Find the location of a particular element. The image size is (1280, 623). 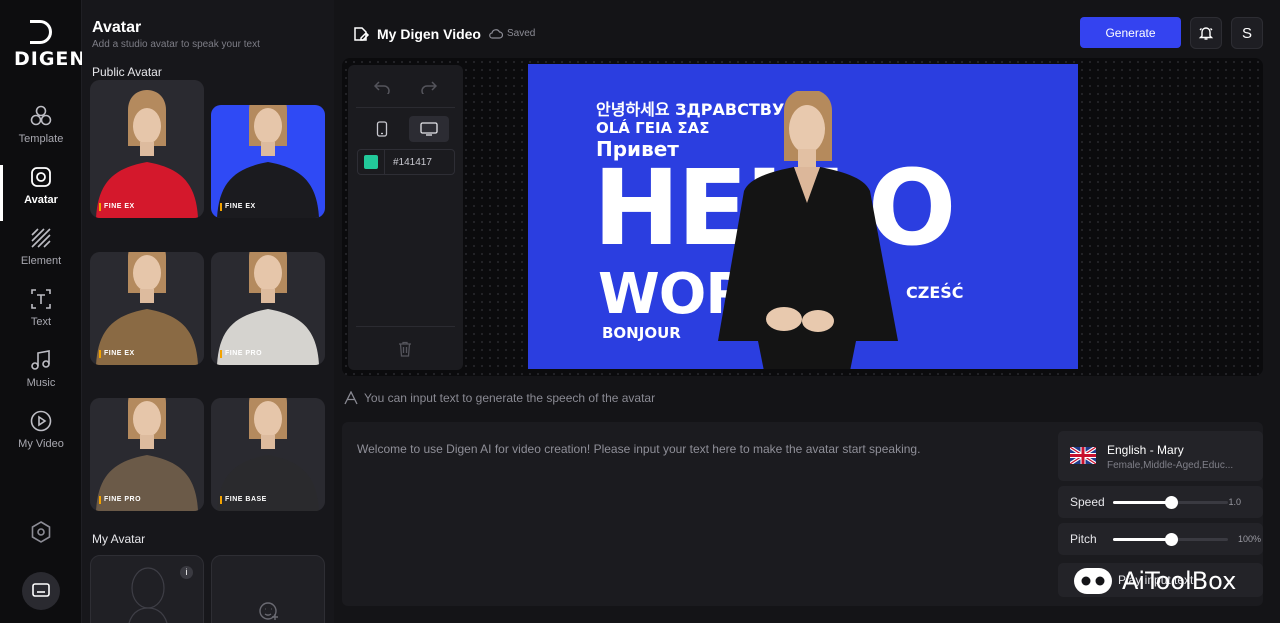

bell-icon is located at coordinates (1206, 33).